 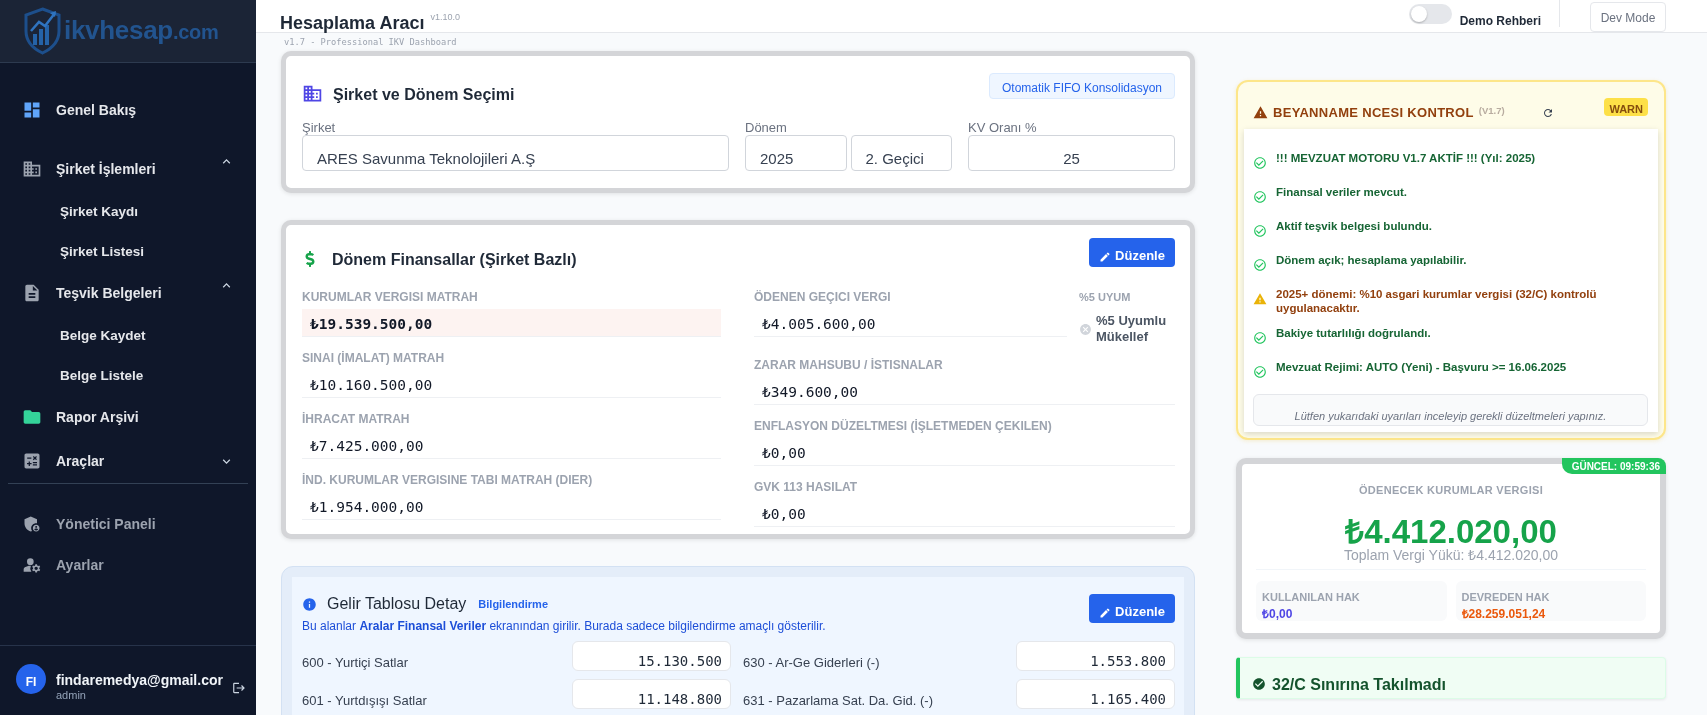 What do you see at coordinates (128, 417) in the screenshot?
I see `nav-item: Rapor Arşivi` at bounding box center [128, 417].